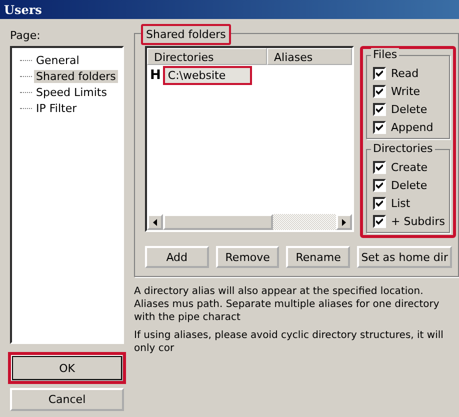 The height and width of the screenshot is (417, 459). Describe the element at coordinates (385, 54) in the screenshot. I see `group-title: Files` at that location.